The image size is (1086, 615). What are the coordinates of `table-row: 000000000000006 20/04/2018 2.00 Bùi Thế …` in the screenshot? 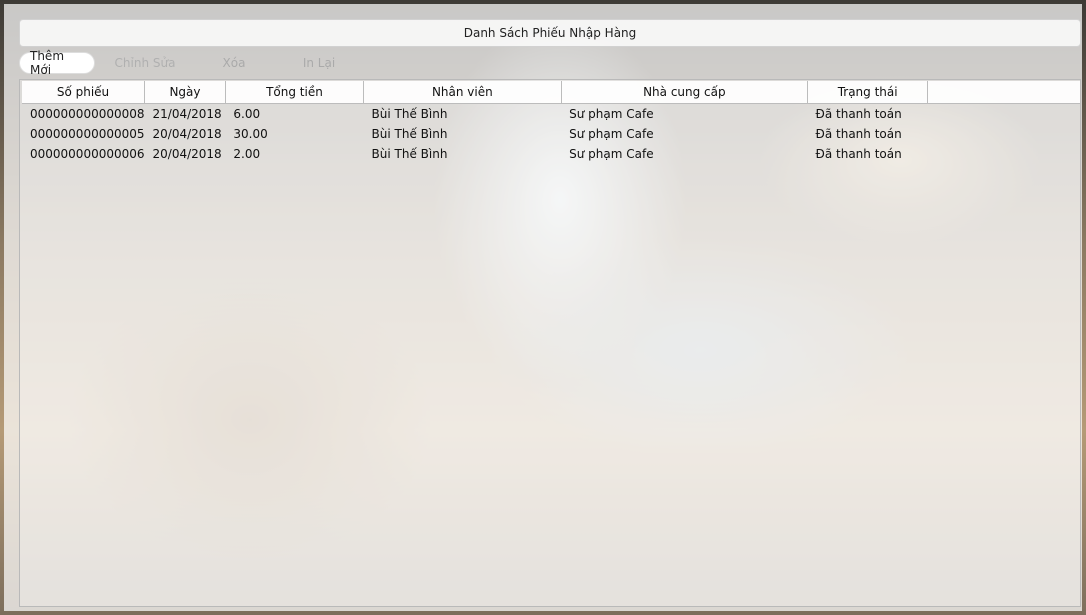 It's located at (551, 154).